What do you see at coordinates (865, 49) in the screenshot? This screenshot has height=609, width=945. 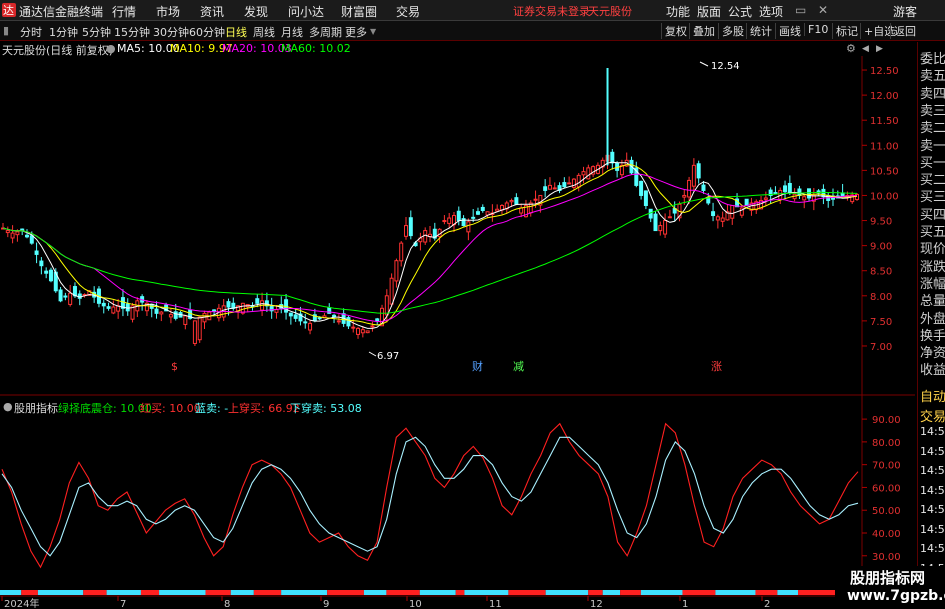 I see `collapse-arrow-icon: ◀` at bounding box center [865, 49].